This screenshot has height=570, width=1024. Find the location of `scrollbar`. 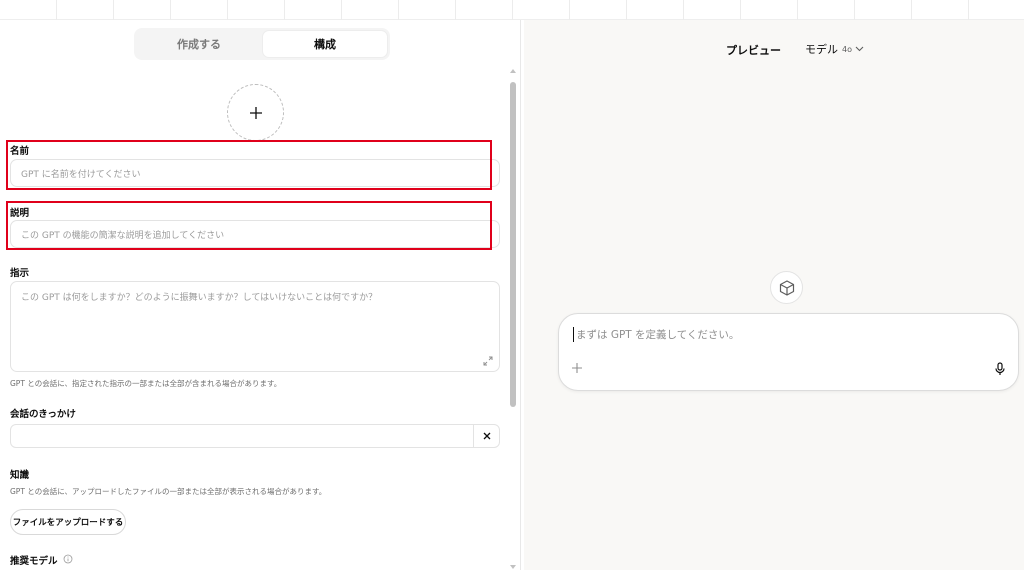

scrollbar is located at coordinates (513, 319).